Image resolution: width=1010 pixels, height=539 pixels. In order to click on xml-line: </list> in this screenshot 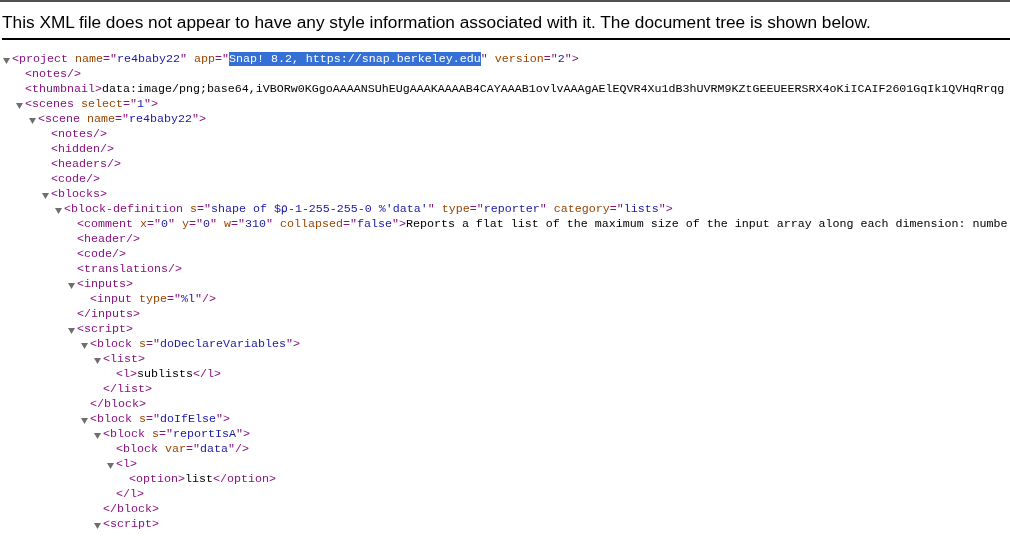, I will do `click(127, 389)`.